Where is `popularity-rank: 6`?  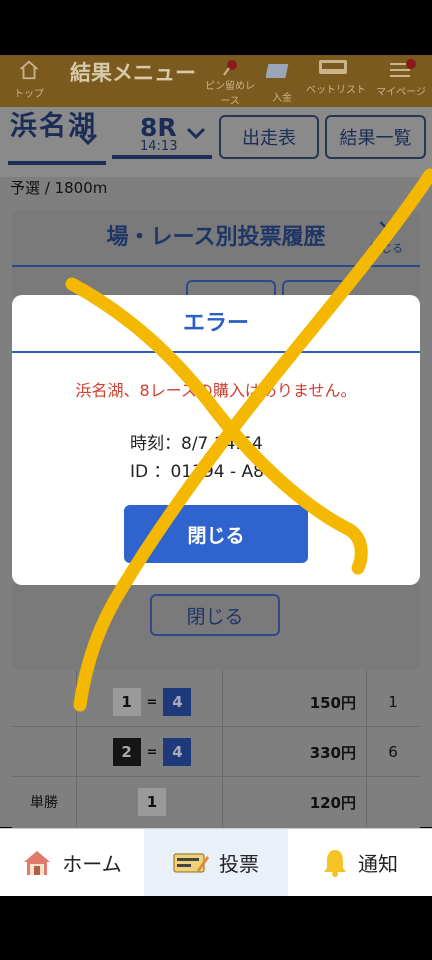
popularity-rank: 6 is located at coordinates (393, 752).